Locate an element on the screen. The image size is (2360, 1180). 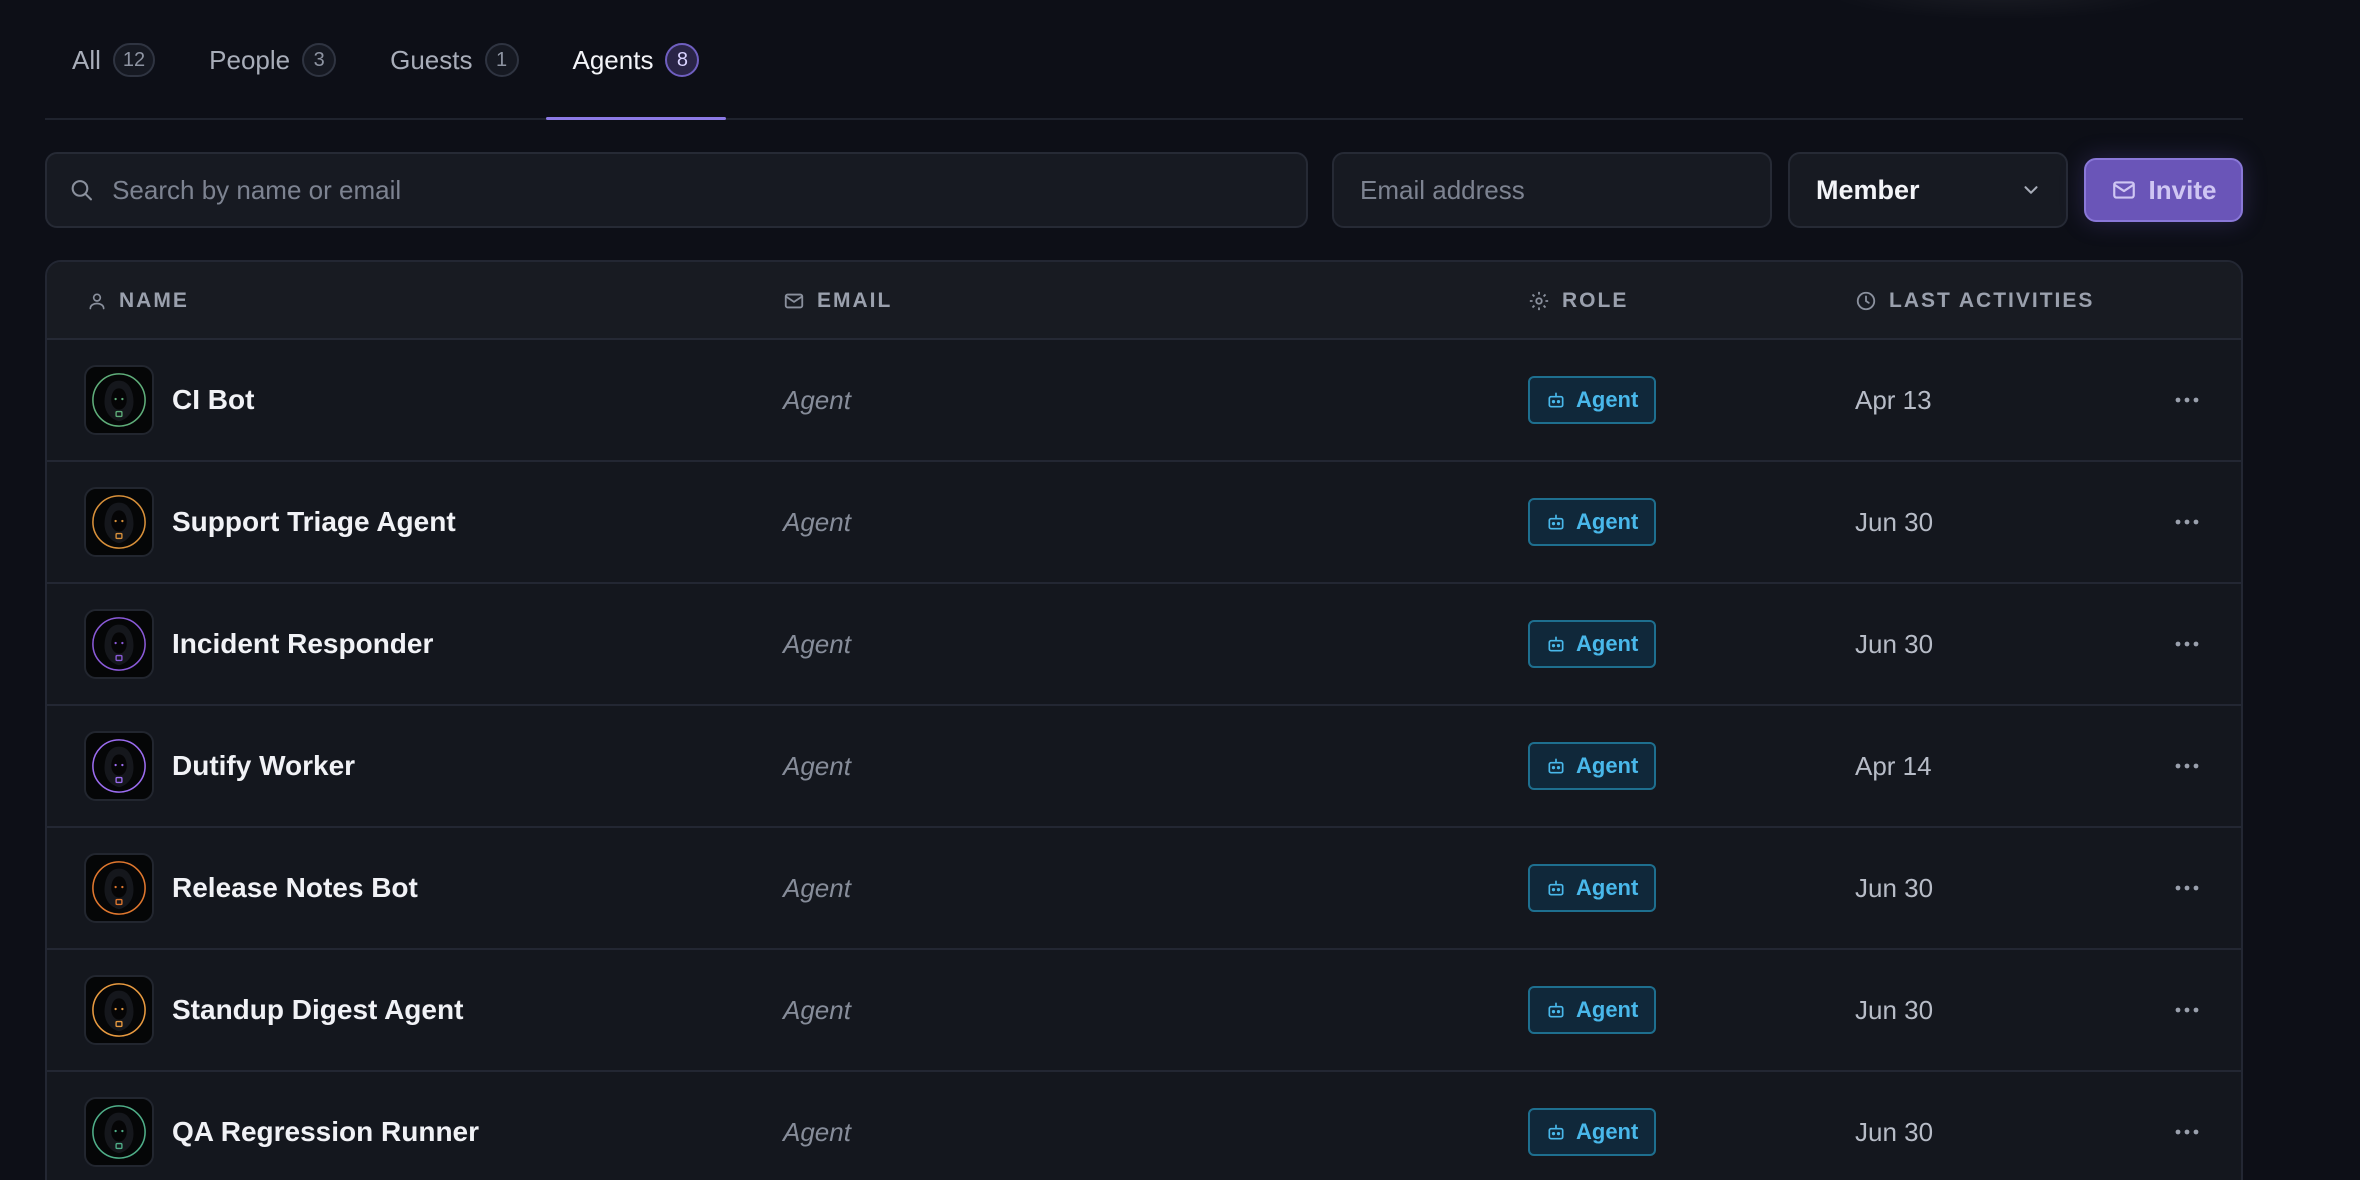
name-cell: Standup Digest Agent is located at coordinates (273, 1010).